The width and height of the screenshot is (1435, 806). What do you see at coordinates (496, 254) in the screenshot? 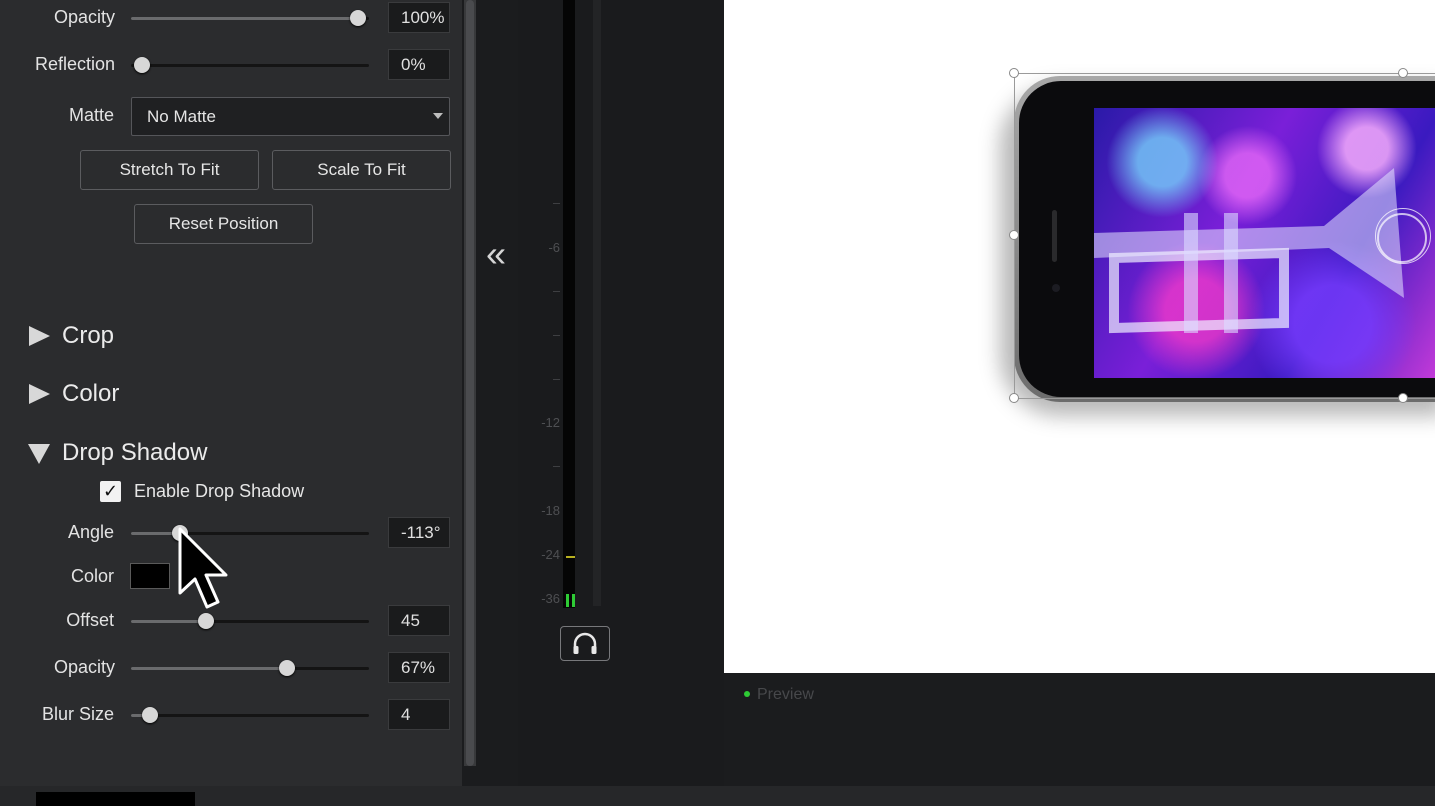
I see `double-chevron-left-icon: «` at bounding box center [496, 254].